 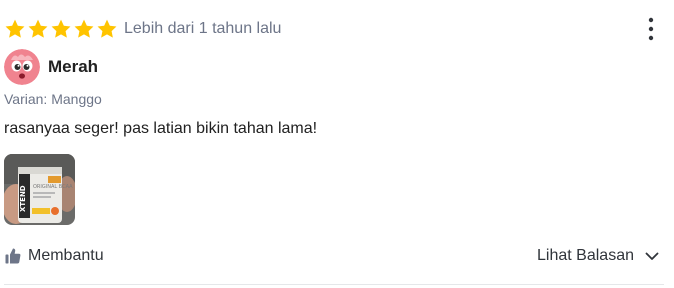 I want to click on divider, so click(x=334, y=284).